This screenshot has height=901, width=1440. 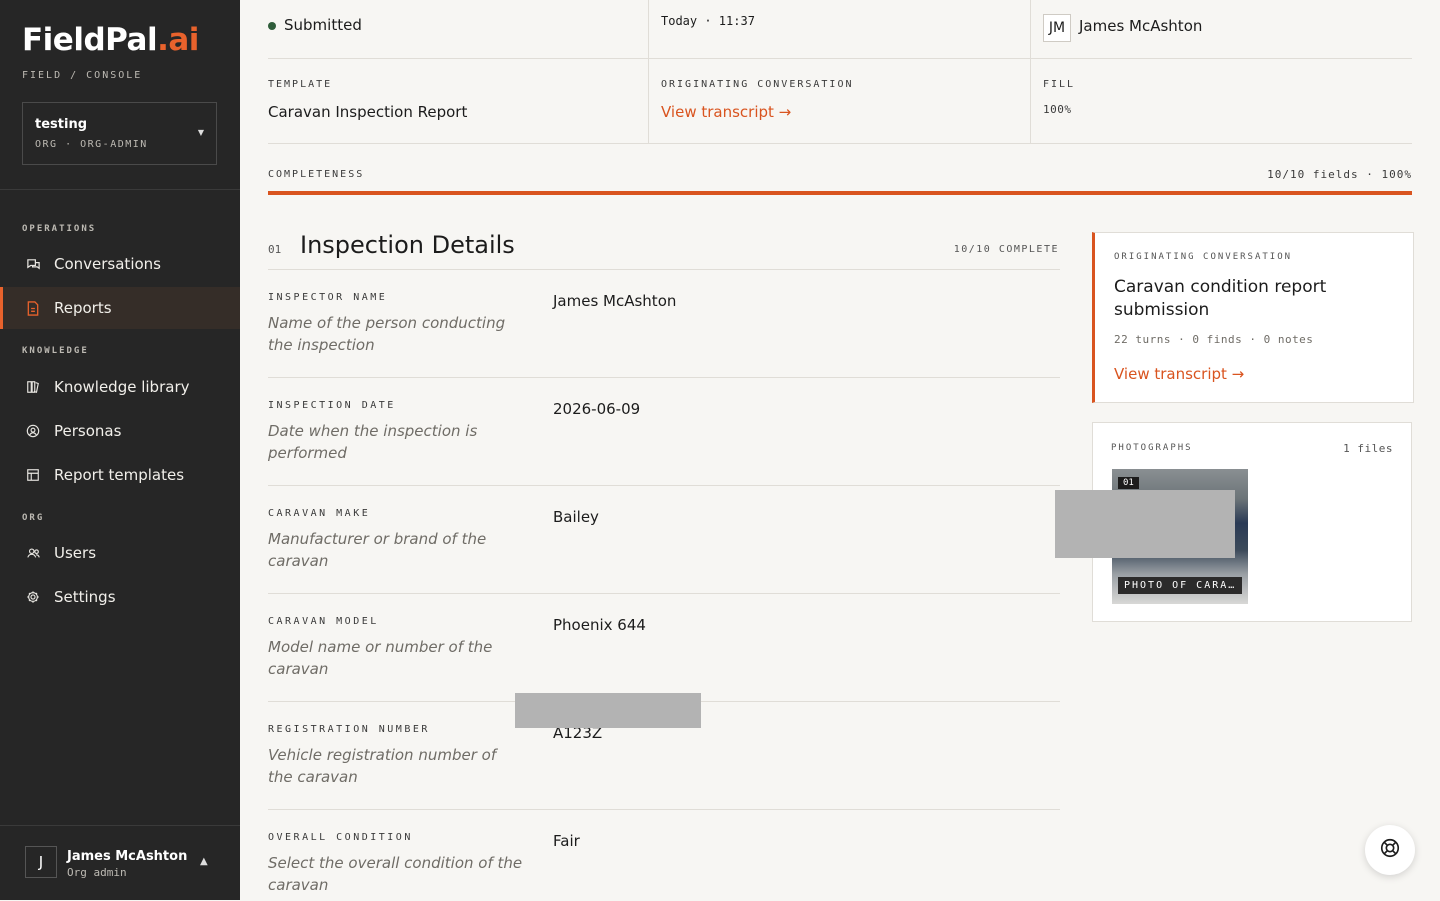 What do you see at coordinates (127, 856) in the screenshot?
I see `user-name: James McAshton` at bounding box center [127, 856].